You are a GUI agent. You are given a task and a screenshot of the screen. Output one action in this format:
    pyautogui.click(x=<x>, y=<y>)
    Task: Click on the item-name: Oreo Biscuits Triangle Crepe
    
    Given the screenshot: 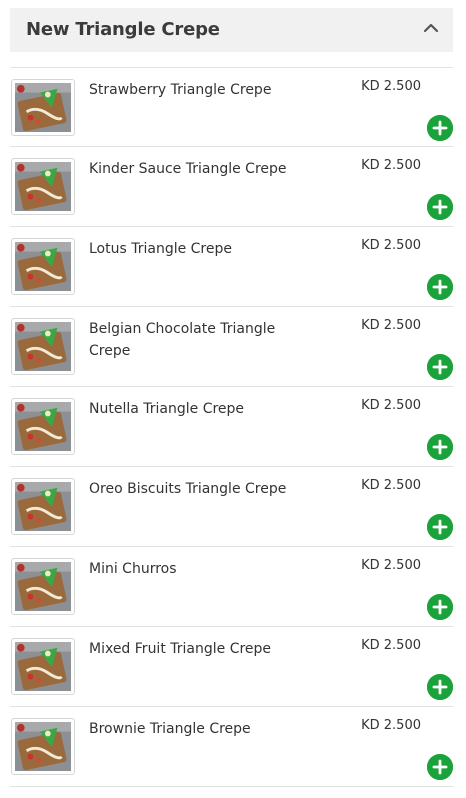 What is the action you would take?
    pyautogui.click(x=188, y=489)
    